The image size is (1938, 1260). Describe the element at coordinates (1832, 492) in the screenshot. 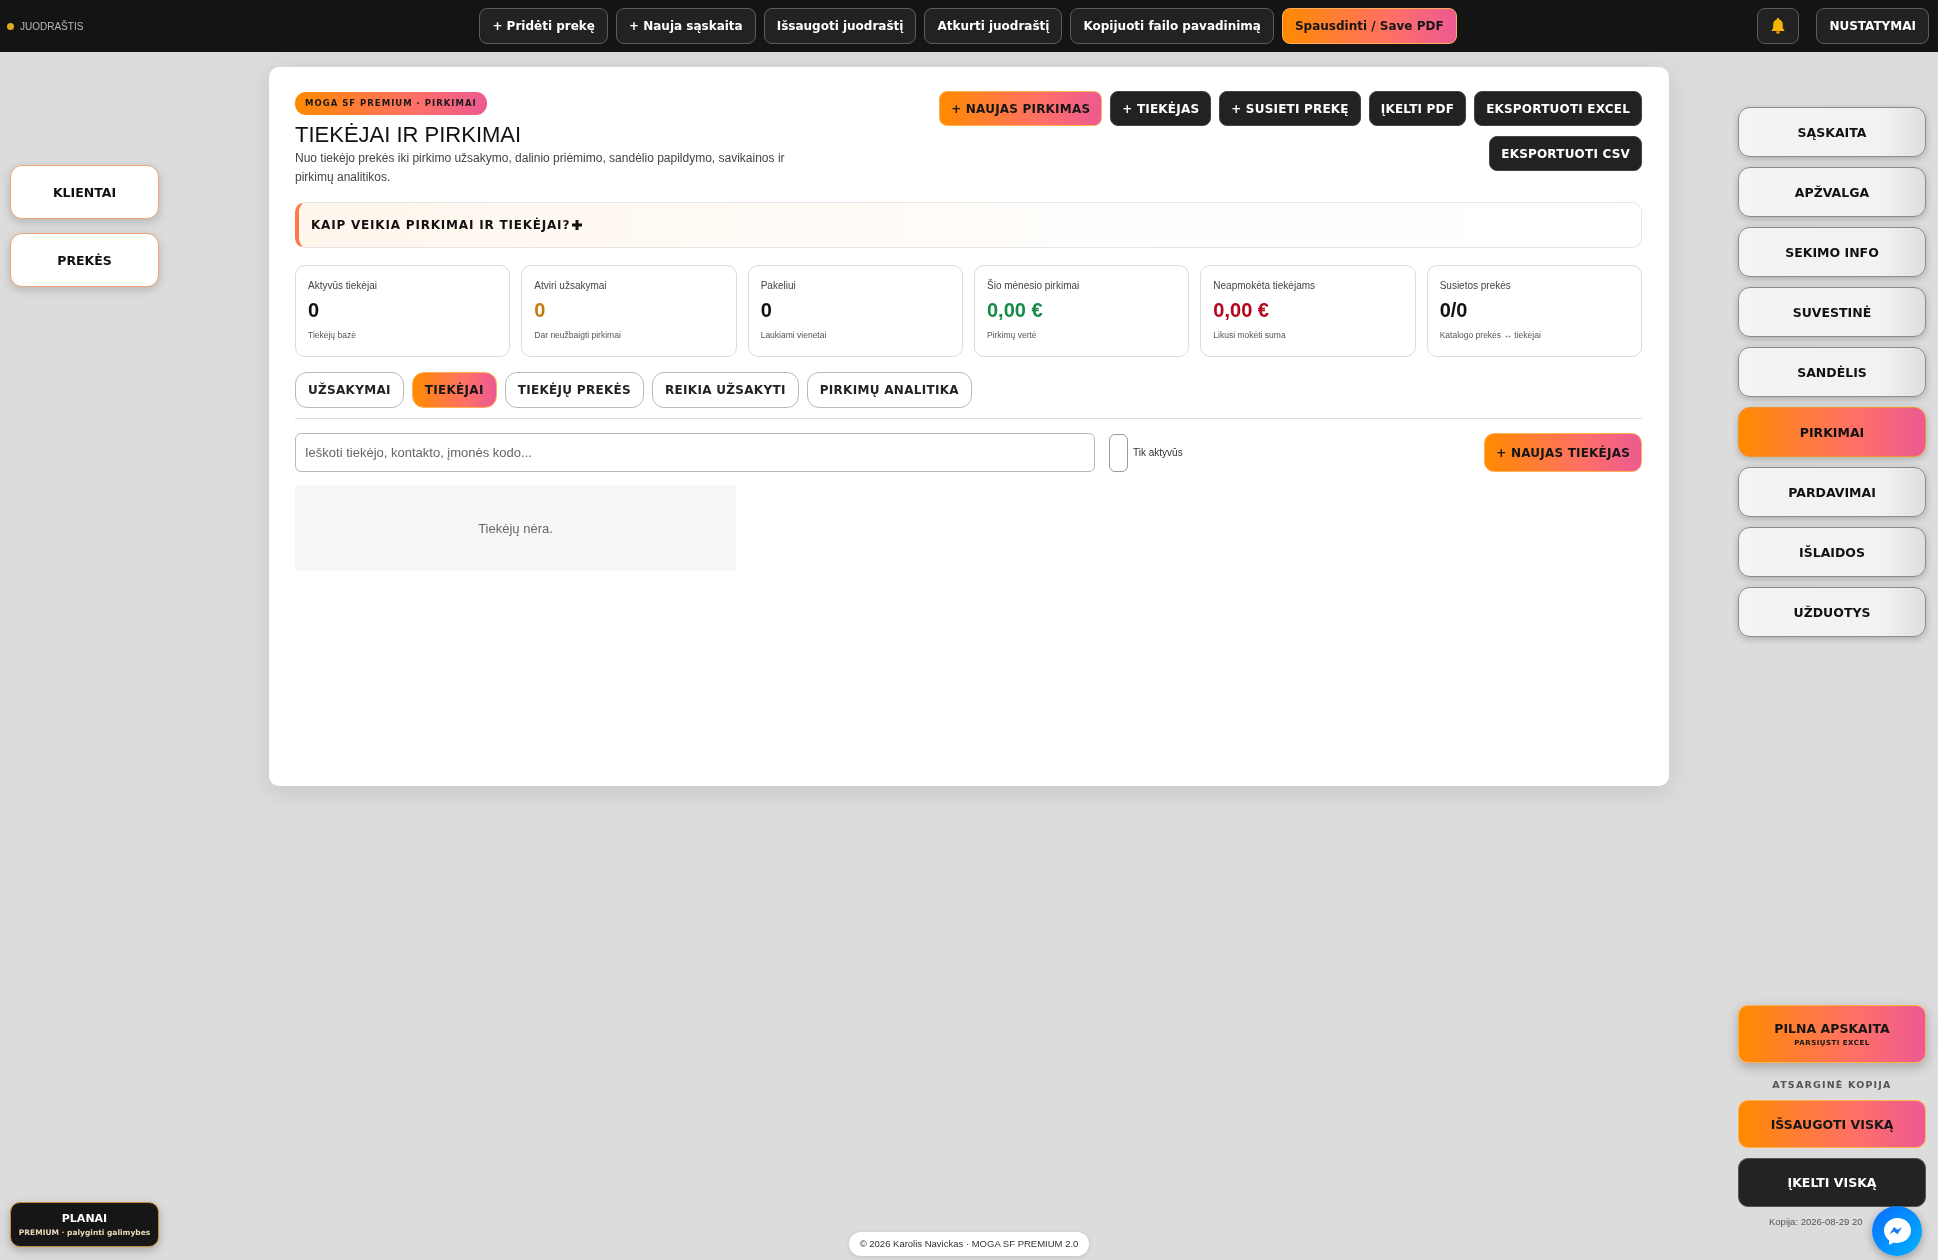

I see `nav-button: PARDAVIMAI` at that location.